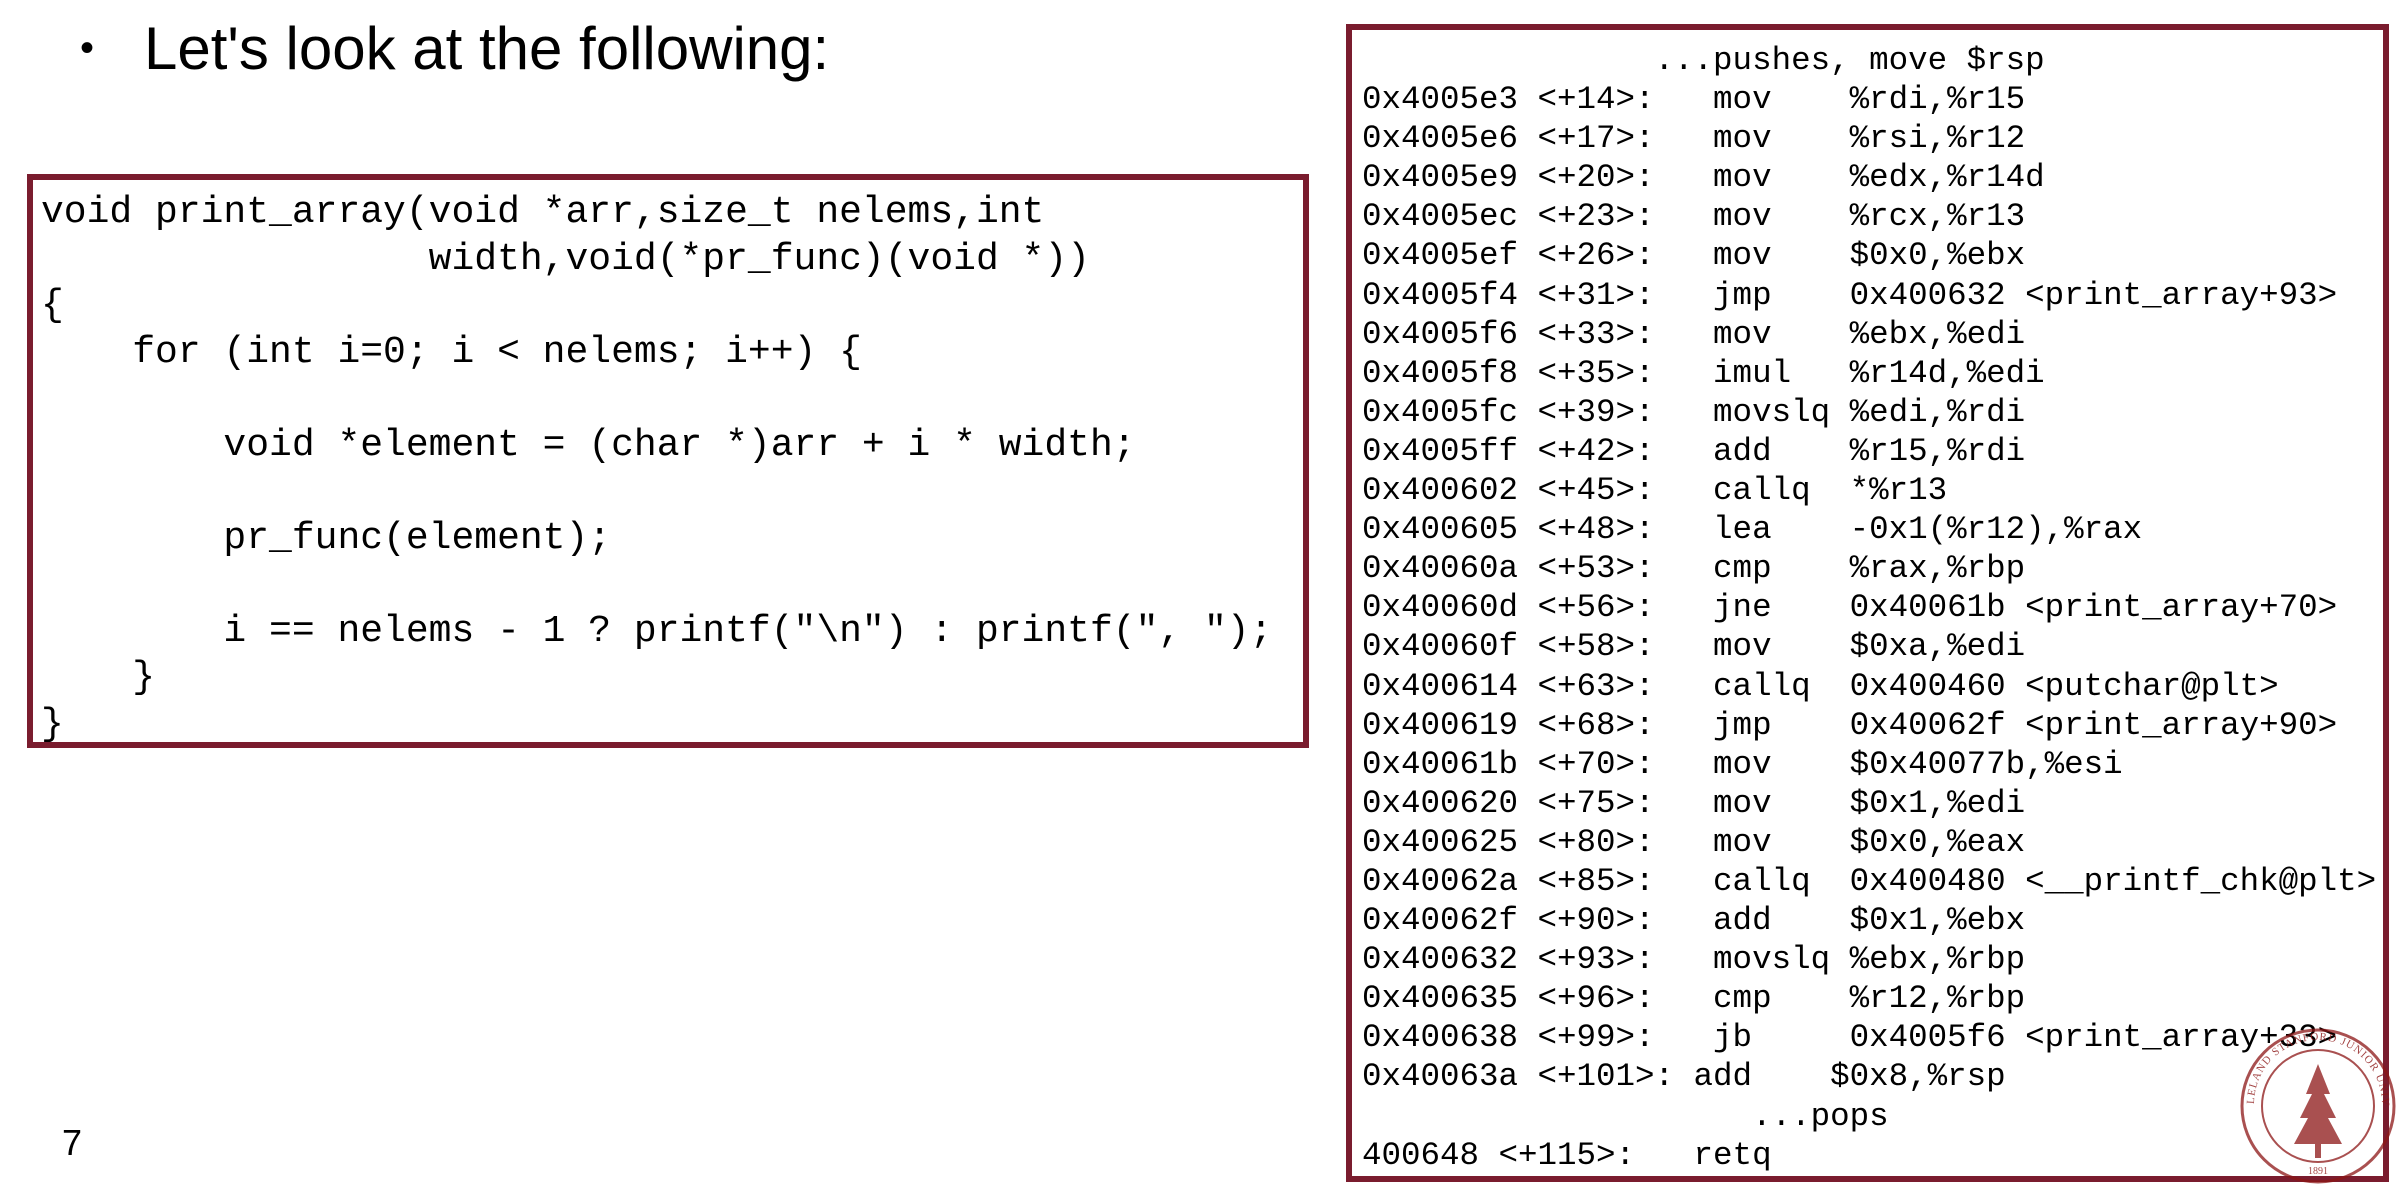  Describe the element at coordinates (2316, 1099) in the screenshot. I see `stanford-seal-icon: LELAND STANFORD JUNIOR UNIVERSITY 1891` at that location.